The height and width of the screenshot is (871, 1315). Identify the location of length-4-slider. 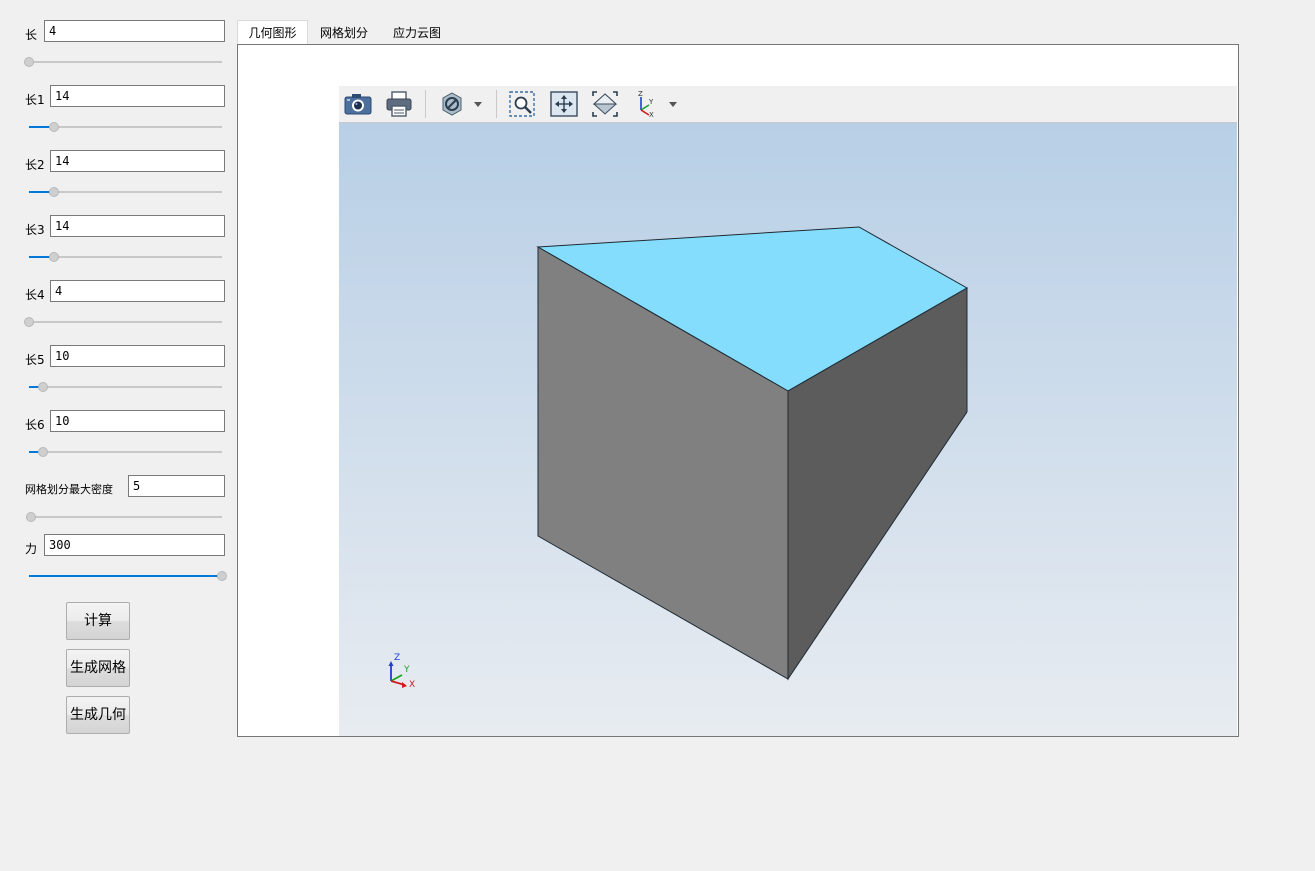
(123, 322).